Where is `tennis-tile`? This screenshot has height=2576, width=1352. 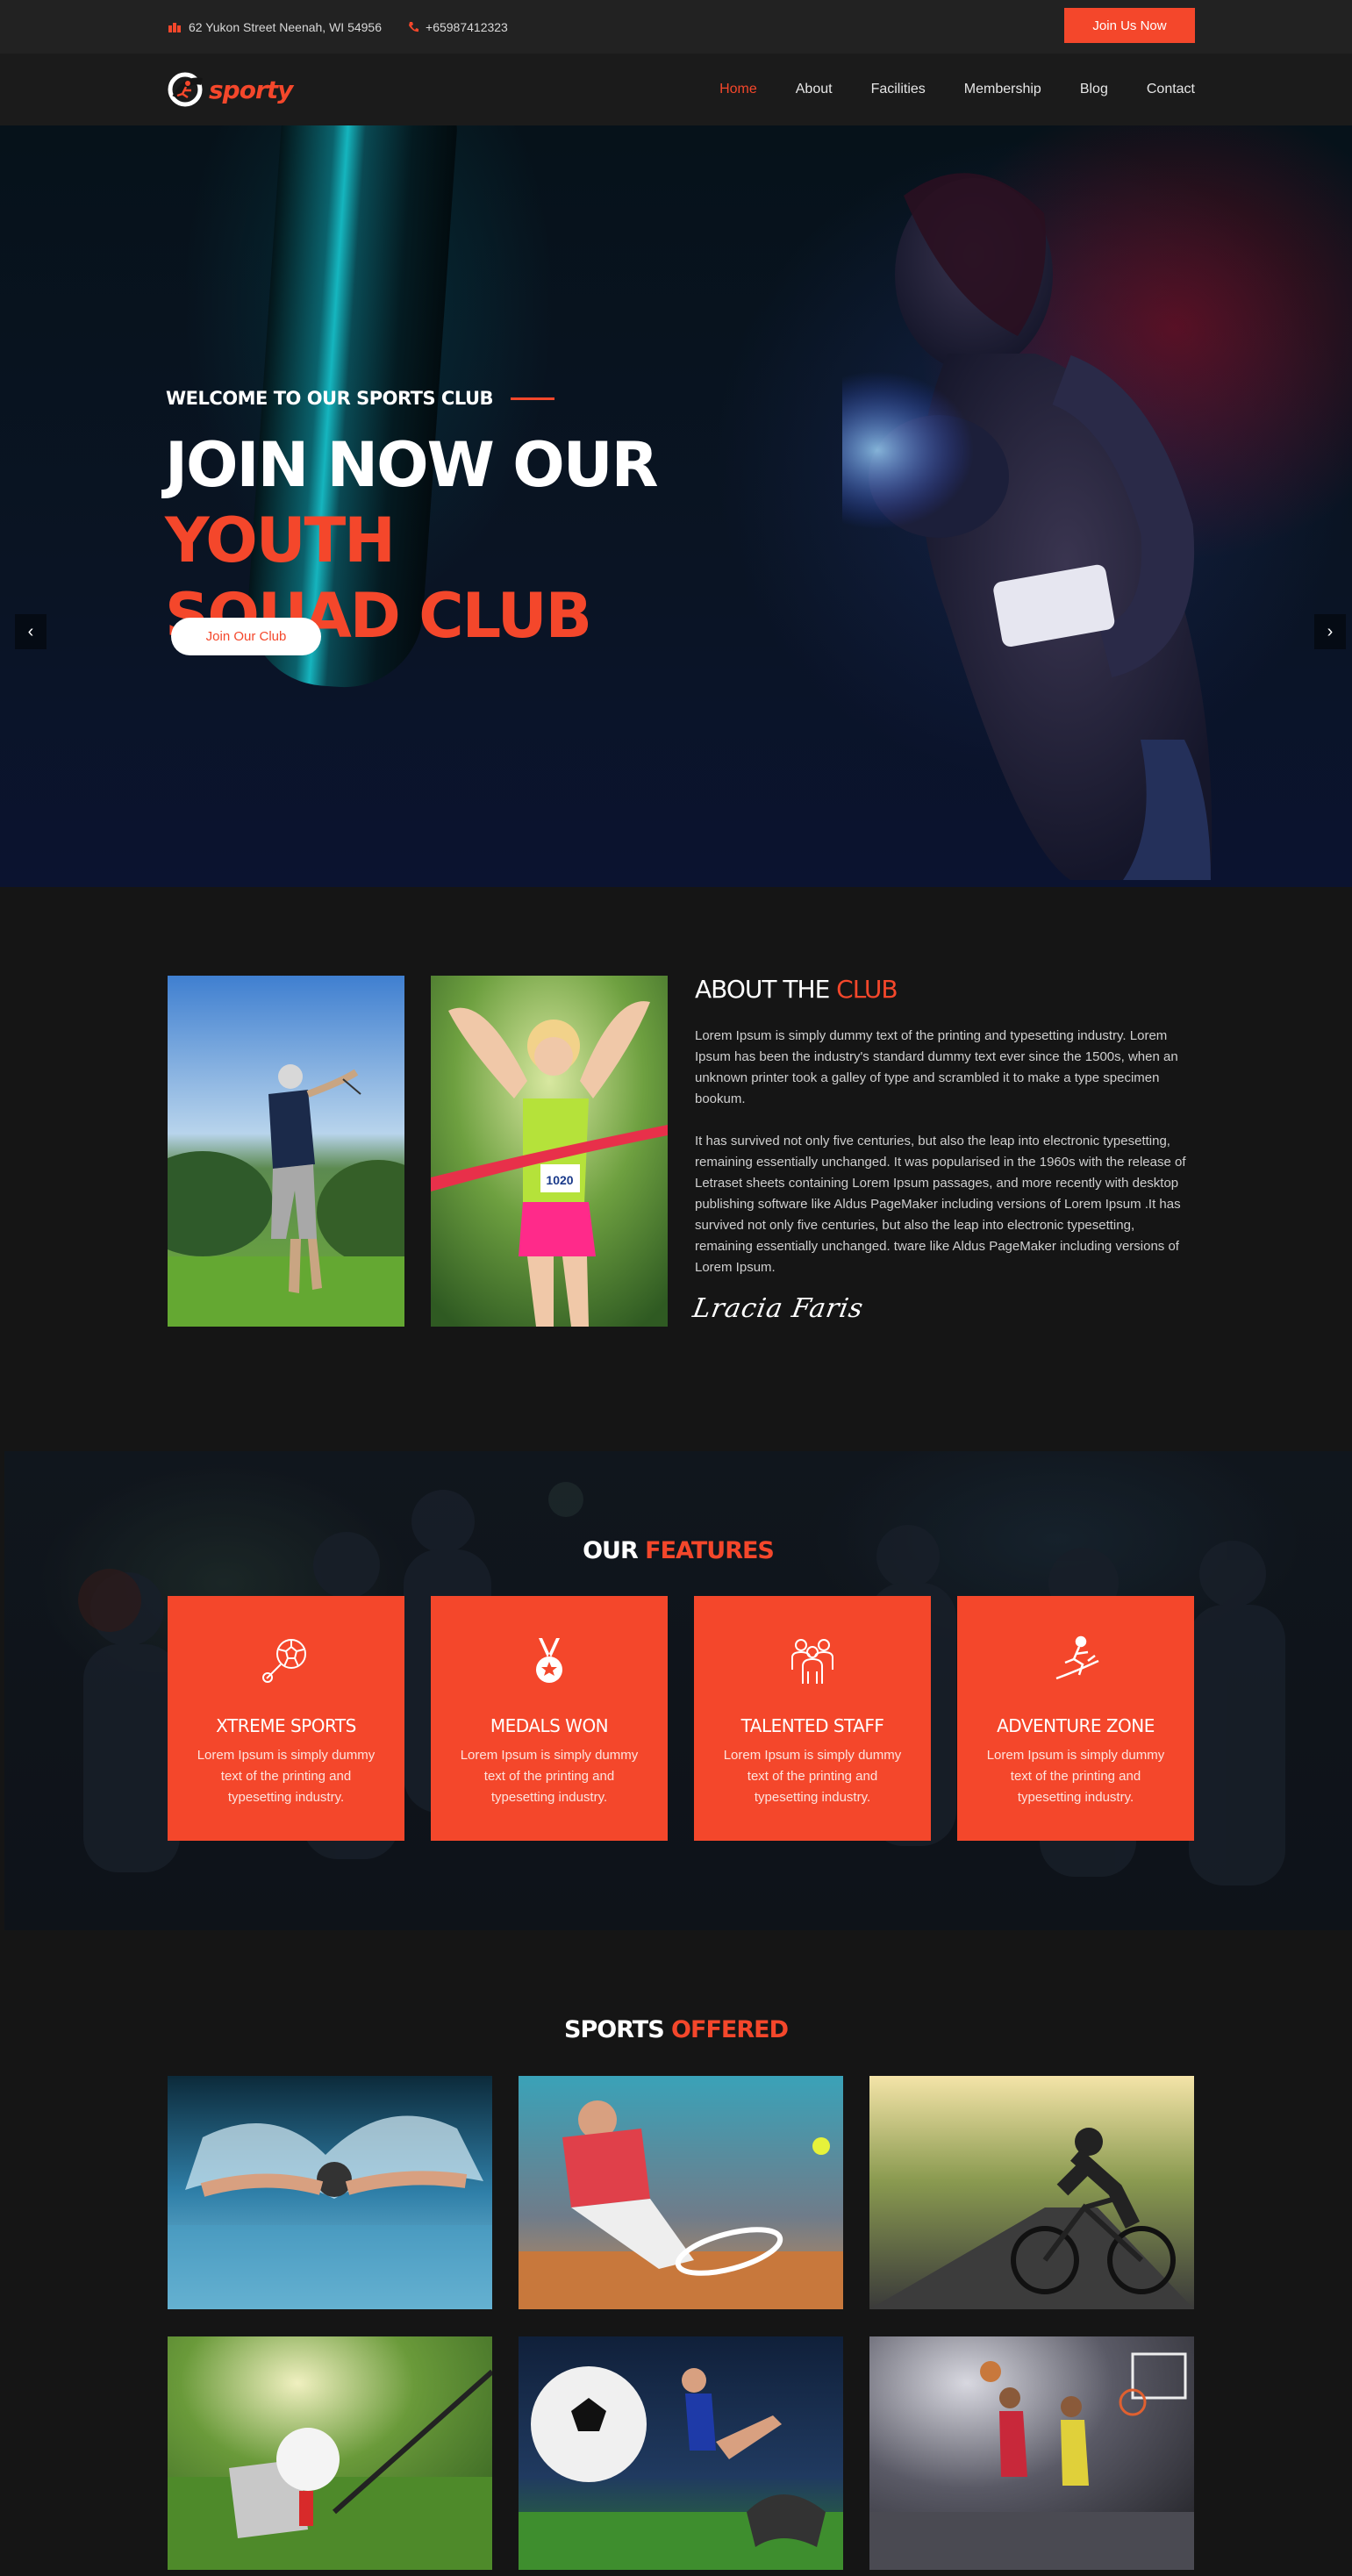 tennis-tile is located at coordinates (681, 2192).